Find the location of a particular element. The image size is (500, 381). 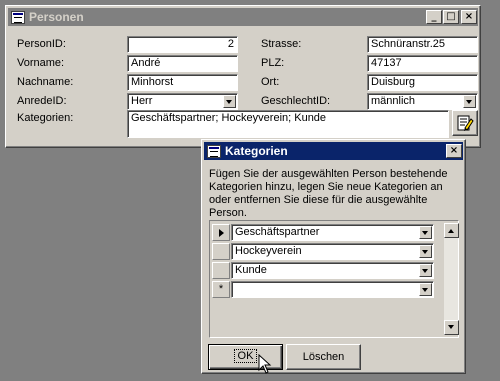

ok-label: OK is located at coordinates (245, 356).